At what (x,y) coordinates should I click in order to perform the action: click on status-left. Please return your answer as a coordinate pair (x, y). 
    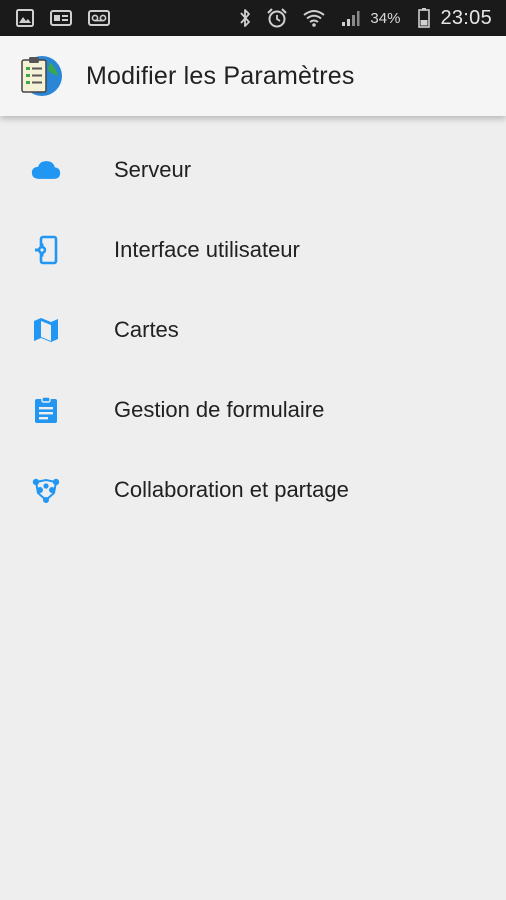
    Looking at the image, I should click on (71, 18).